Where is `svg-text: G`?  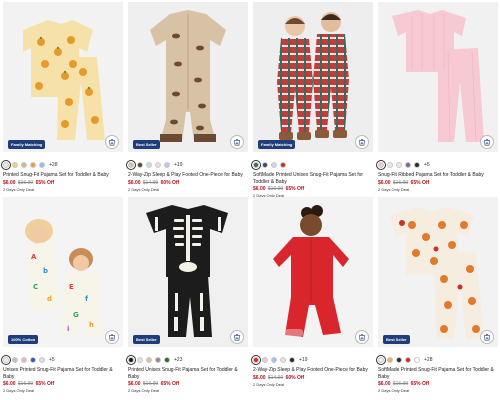
svg-text: G is located at coordinates (76, 315).